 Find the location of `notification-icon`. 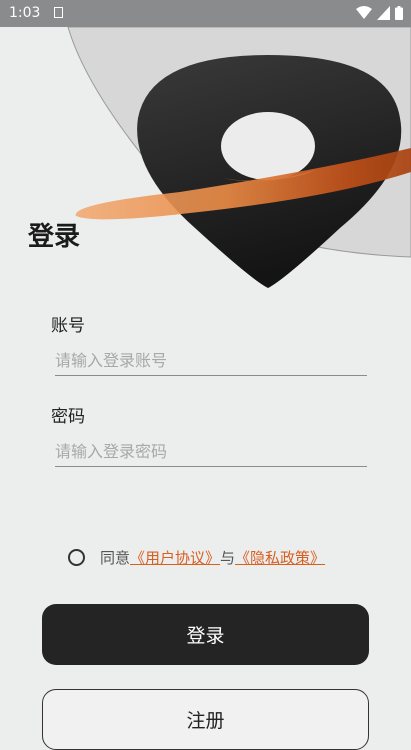

notification-icon is located at coordinates (58, 12).